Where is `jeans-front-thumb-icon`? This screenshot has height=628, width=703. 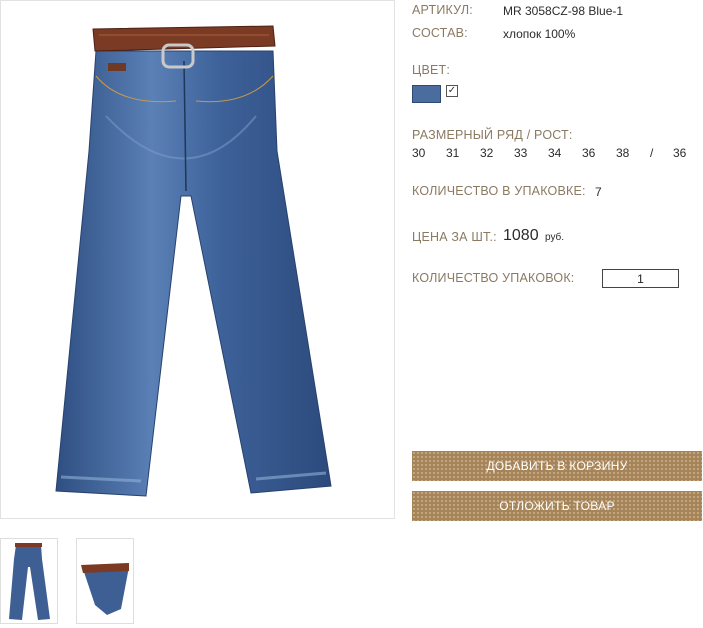
jeans-front-thumb-icon is located at coordinates (29, 581).